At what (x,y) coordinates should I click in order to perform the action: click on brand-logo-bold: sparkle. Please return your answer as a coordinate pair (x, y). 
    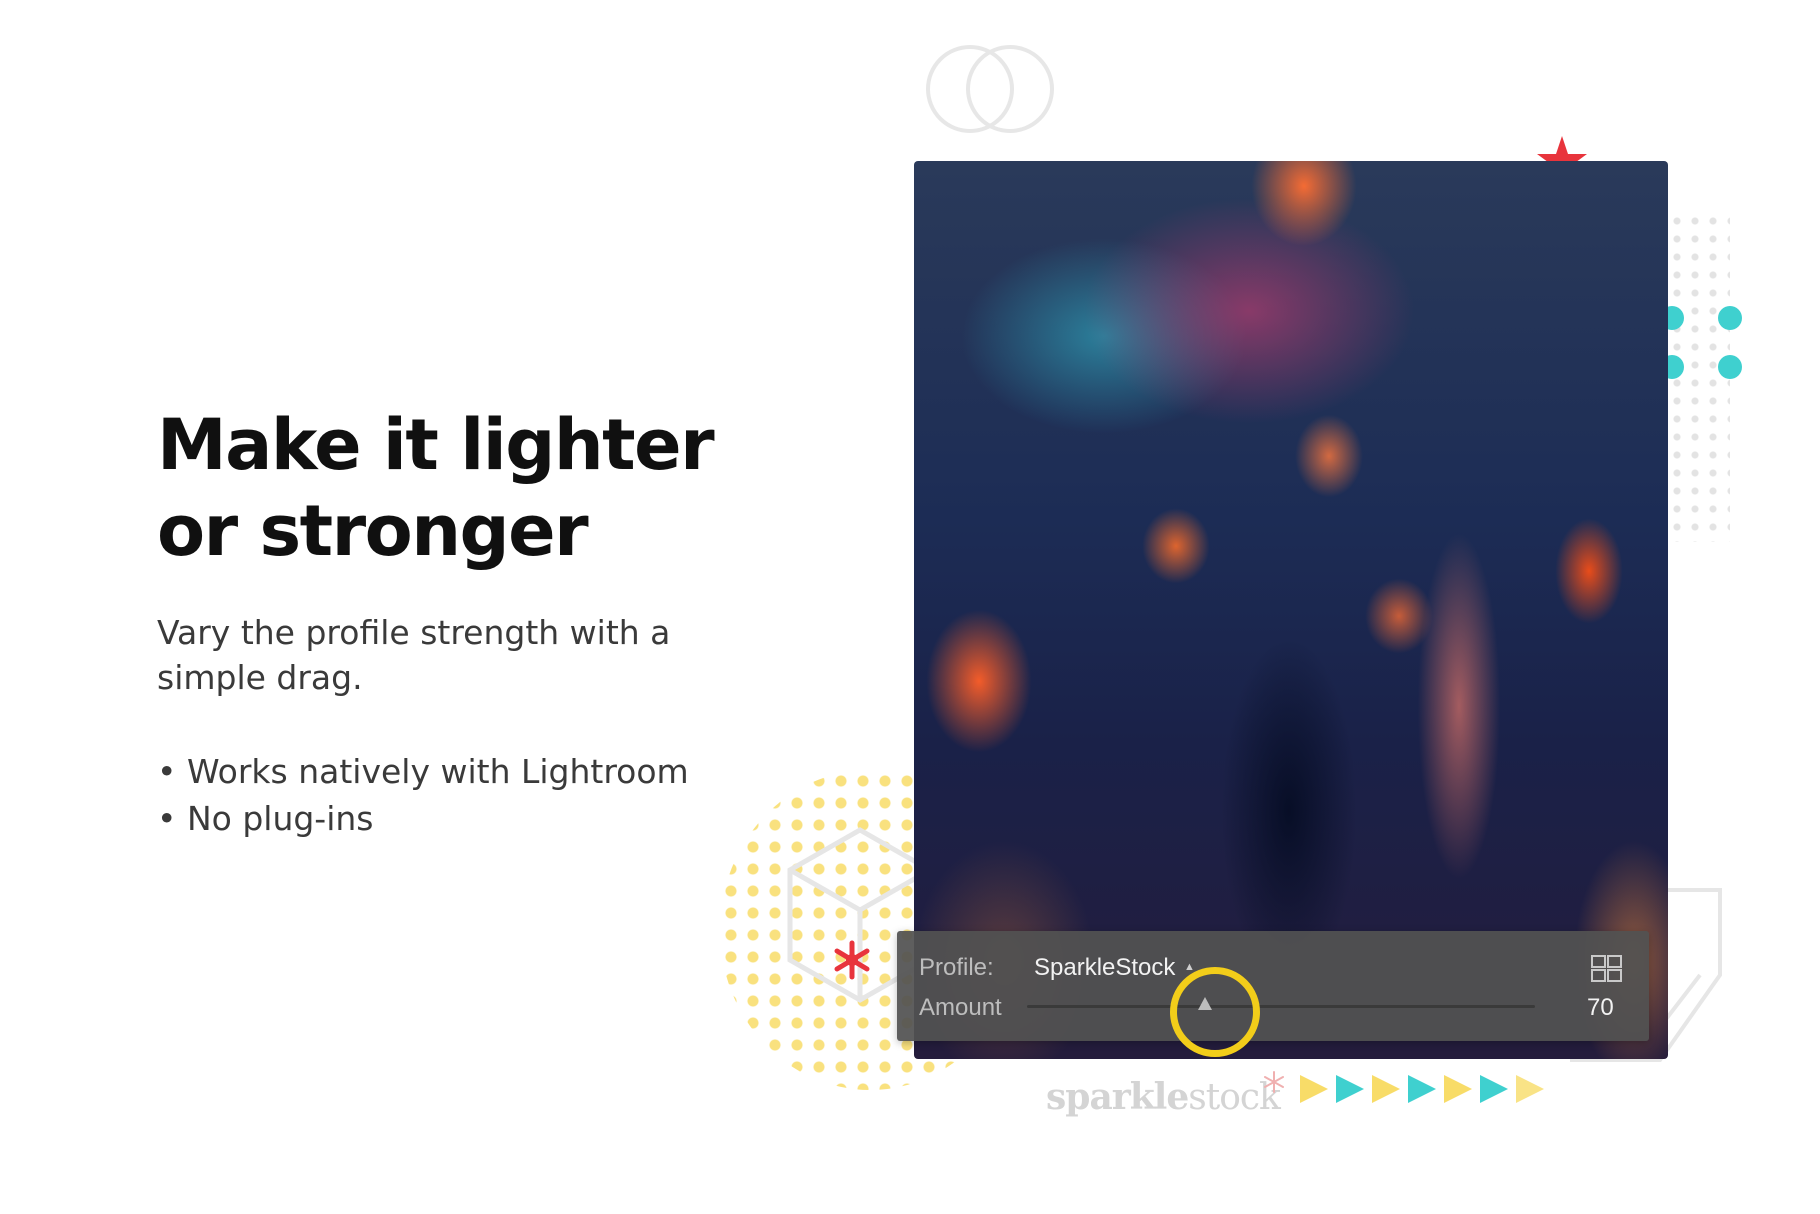
    Looking at the image, I should click on (1117, 1097).